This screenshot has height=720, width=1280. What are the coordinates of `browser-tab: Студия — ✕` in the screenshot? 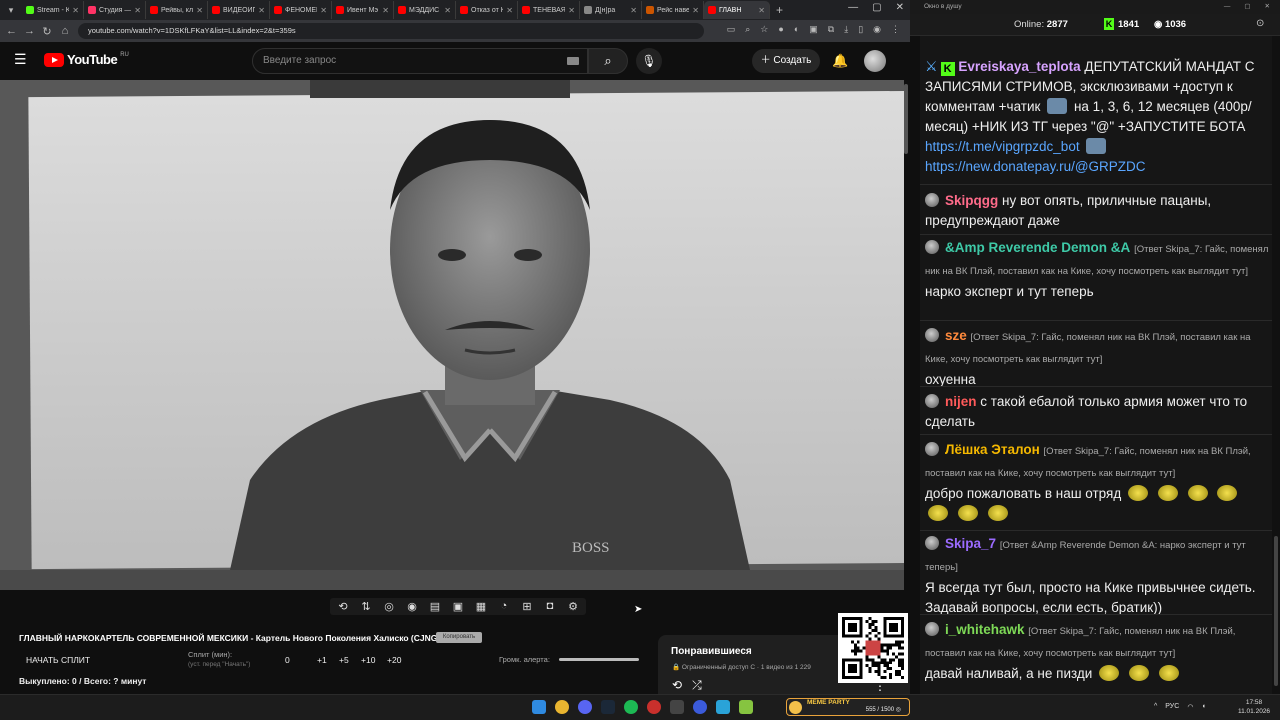 It's located at (115, 10).